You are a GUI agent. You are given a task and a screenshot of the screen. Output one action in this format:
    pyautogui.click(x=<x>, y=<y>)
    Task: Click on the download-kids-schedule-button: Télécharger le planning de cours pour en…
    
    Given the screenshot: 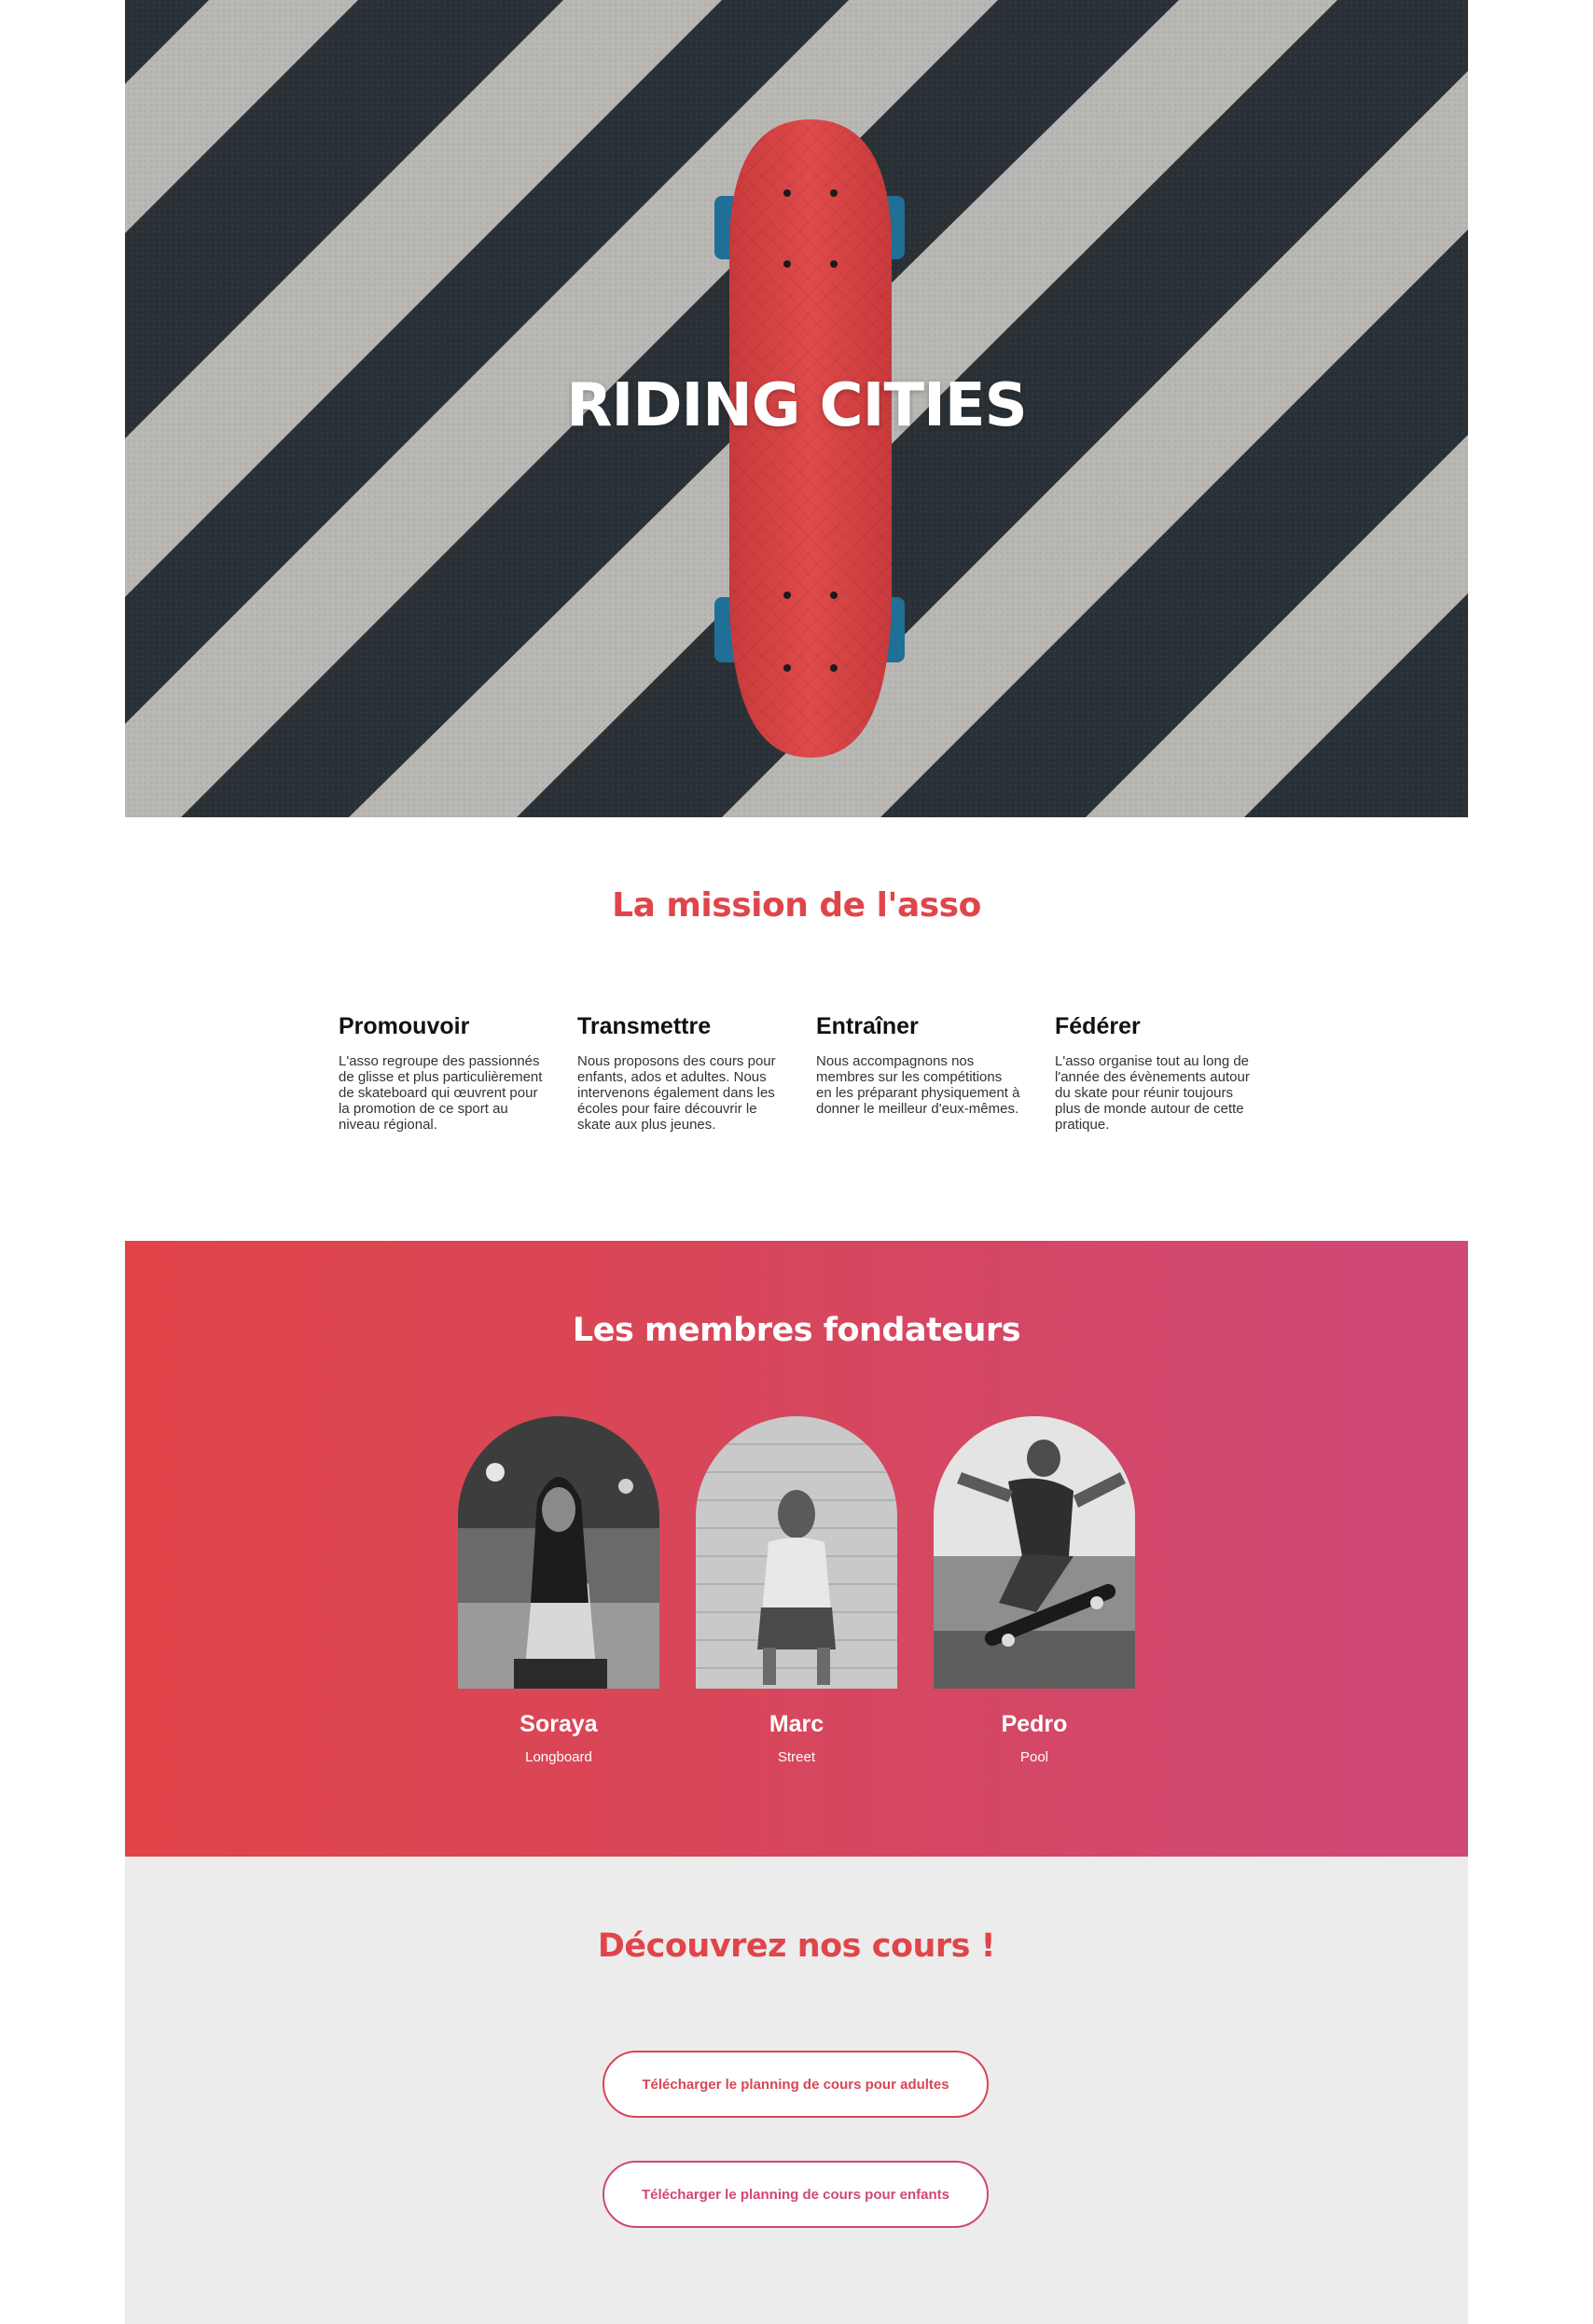 What is the action you would take?
    pyautogui.click(x=796, y=2195)
    